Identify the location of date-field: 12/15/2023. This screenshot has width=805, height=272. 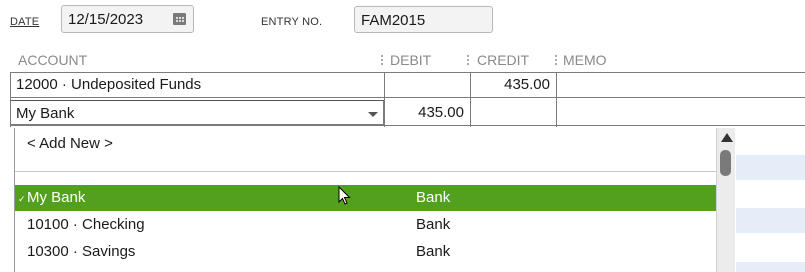
(127, 19).